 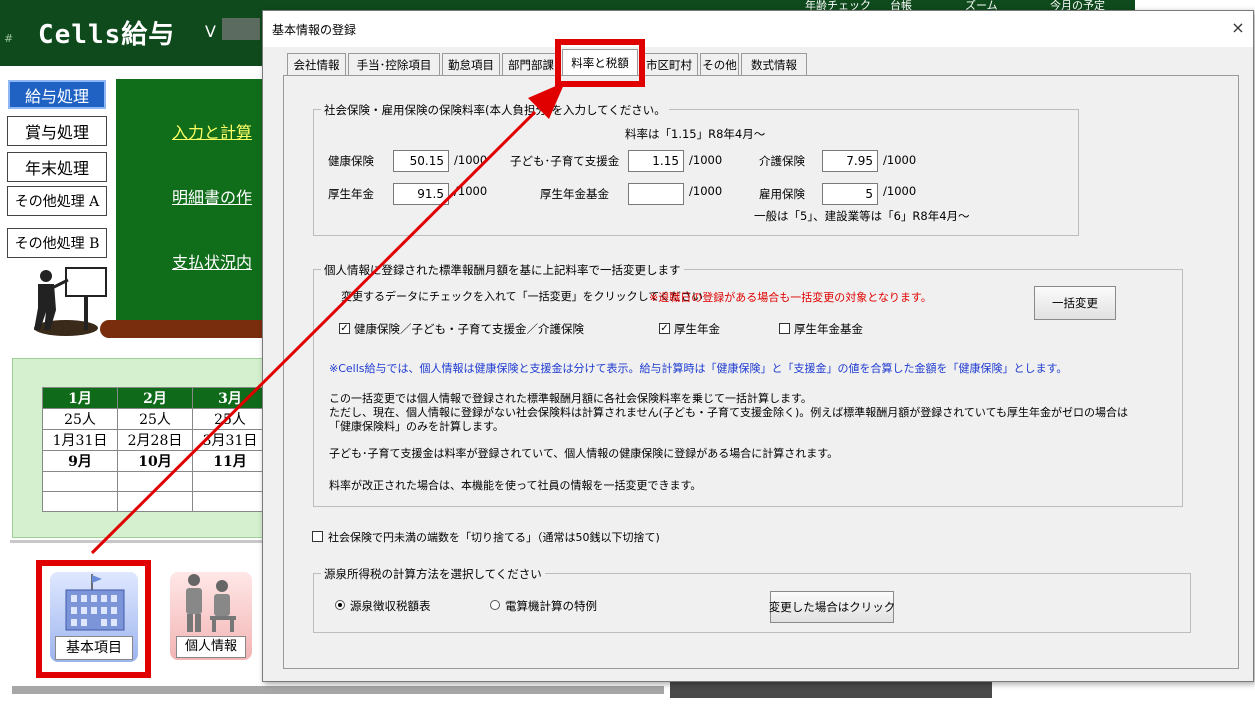 I want to click on cal-date: 2月28日, so click(x=155, y=440).